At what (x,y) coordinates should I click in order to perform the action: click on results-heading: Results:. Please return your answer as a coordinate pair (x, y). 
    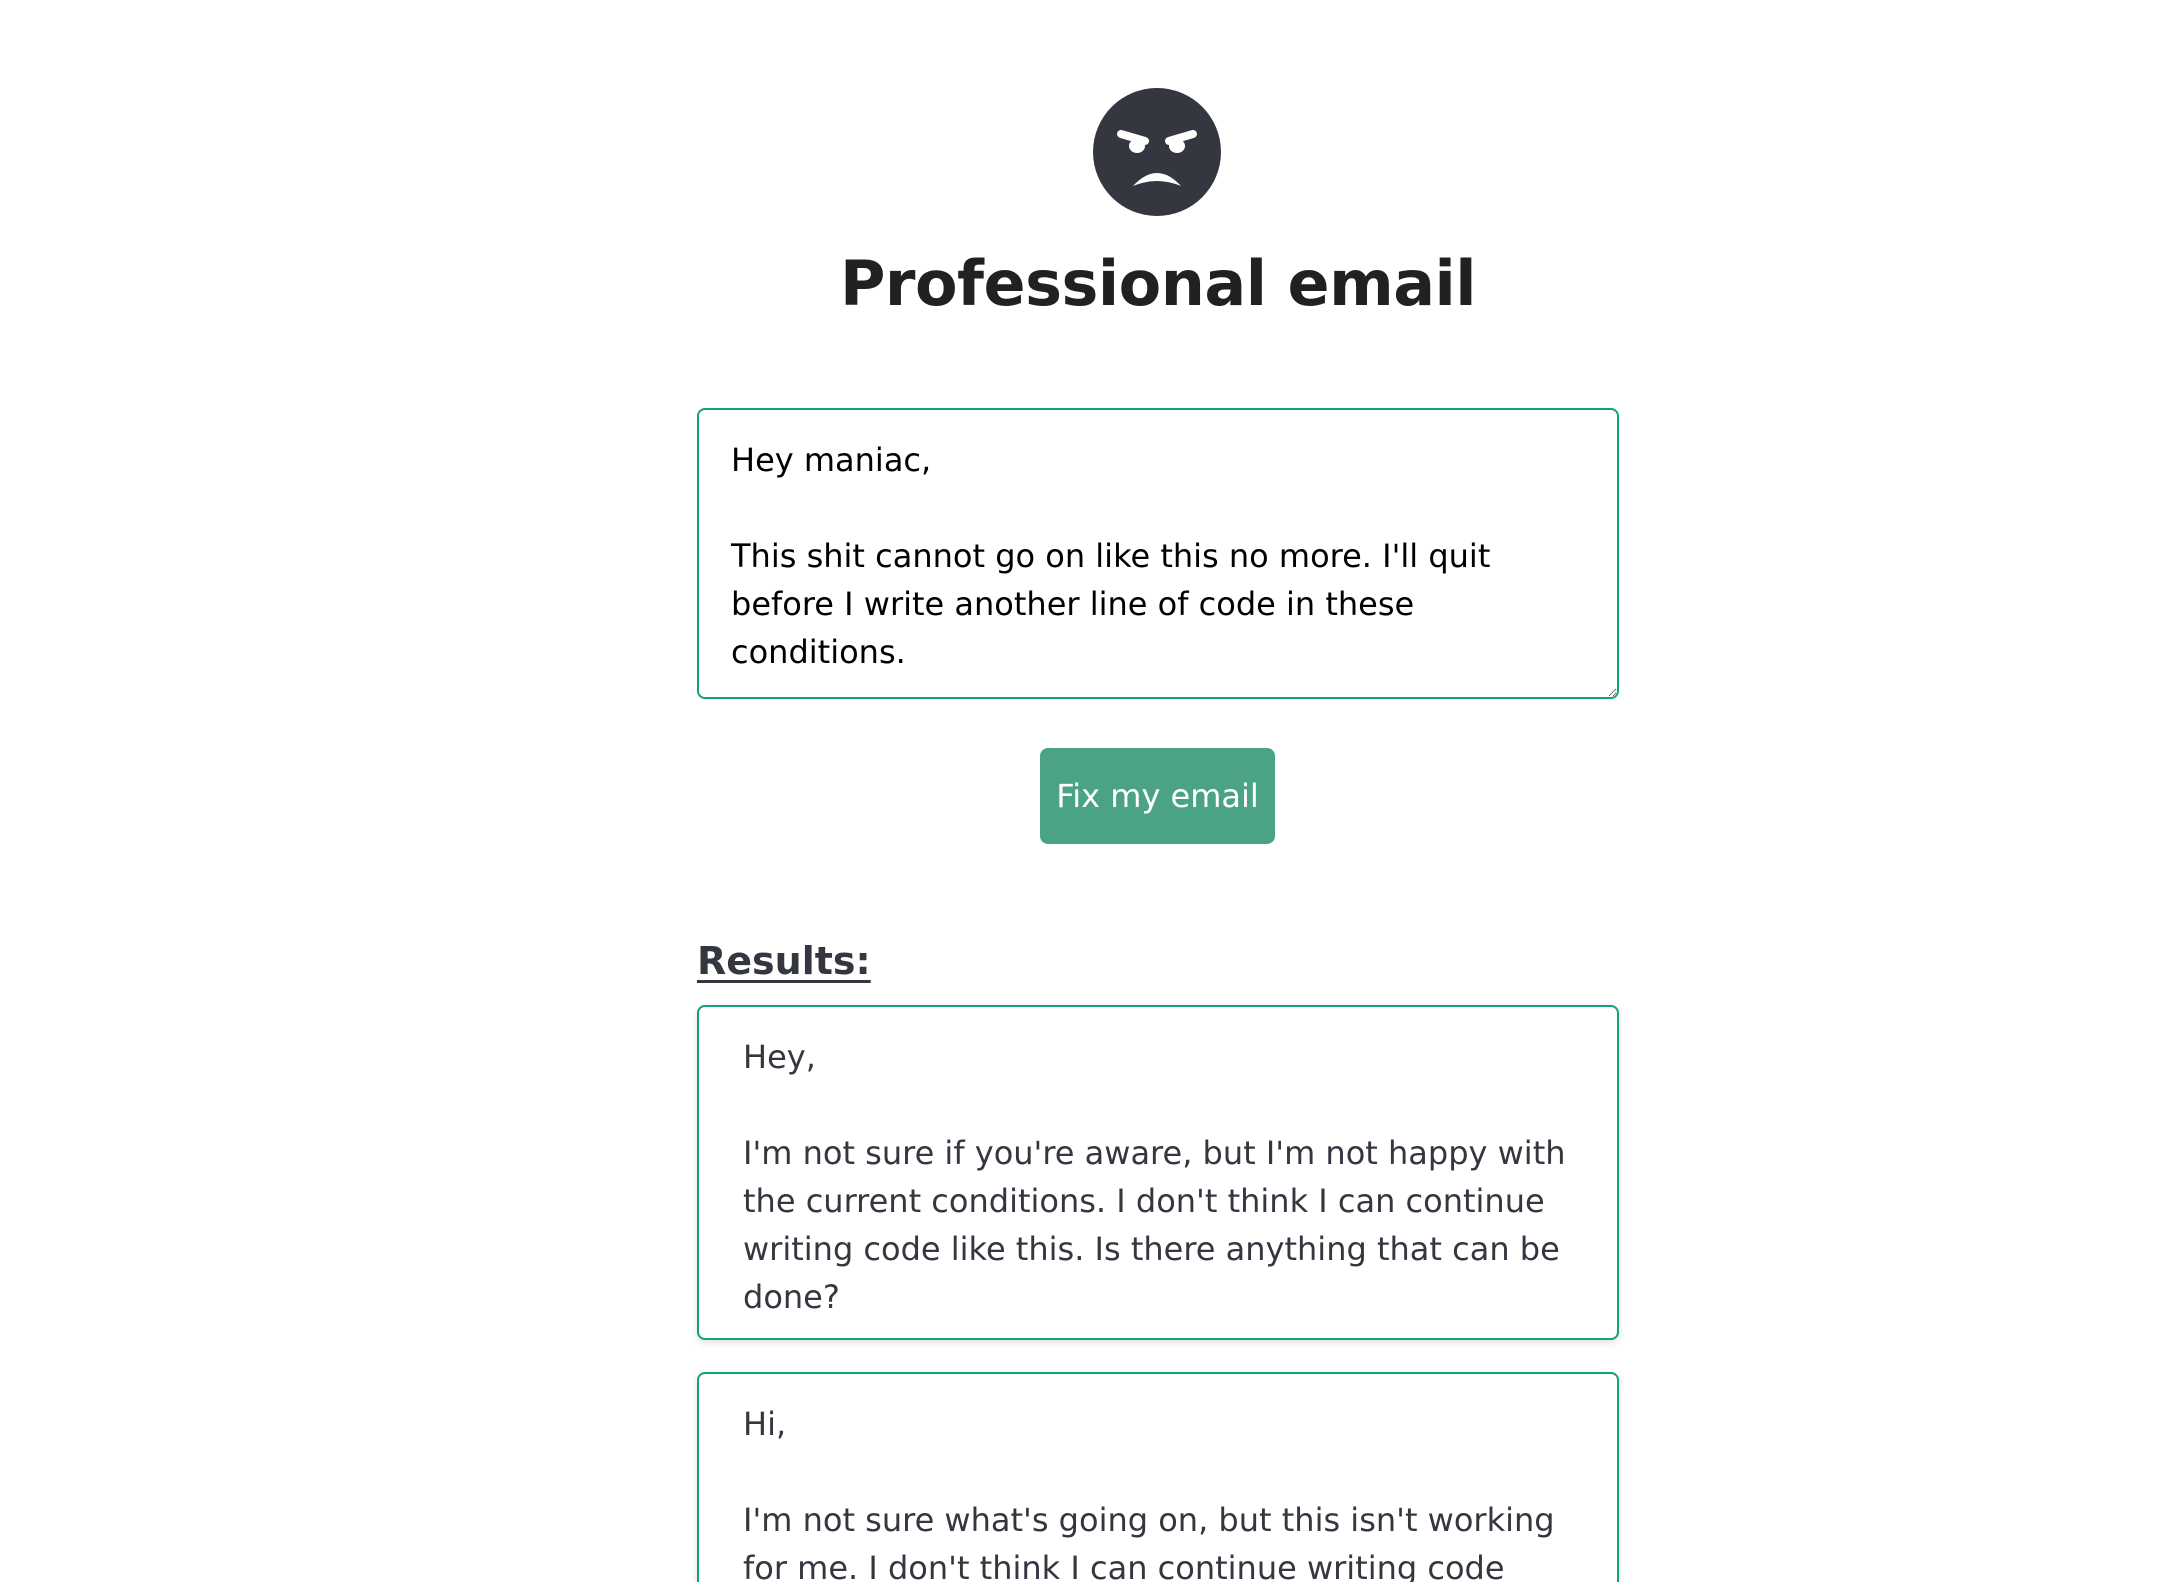
    Looking at the image, I should click on (784, 961).